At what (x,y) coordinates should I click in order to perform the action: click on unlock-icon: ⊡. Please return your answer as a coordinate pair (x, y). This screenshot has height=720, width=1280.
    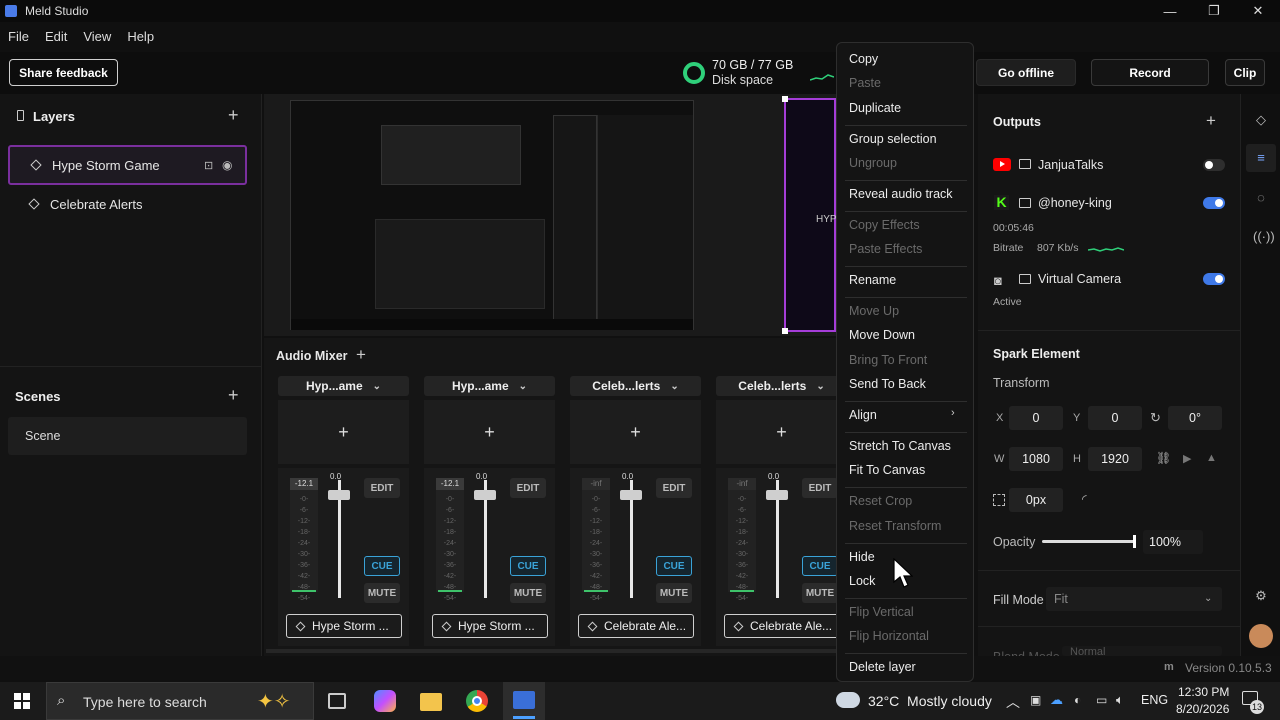
    Looking at the image, I should click on (208, 165).